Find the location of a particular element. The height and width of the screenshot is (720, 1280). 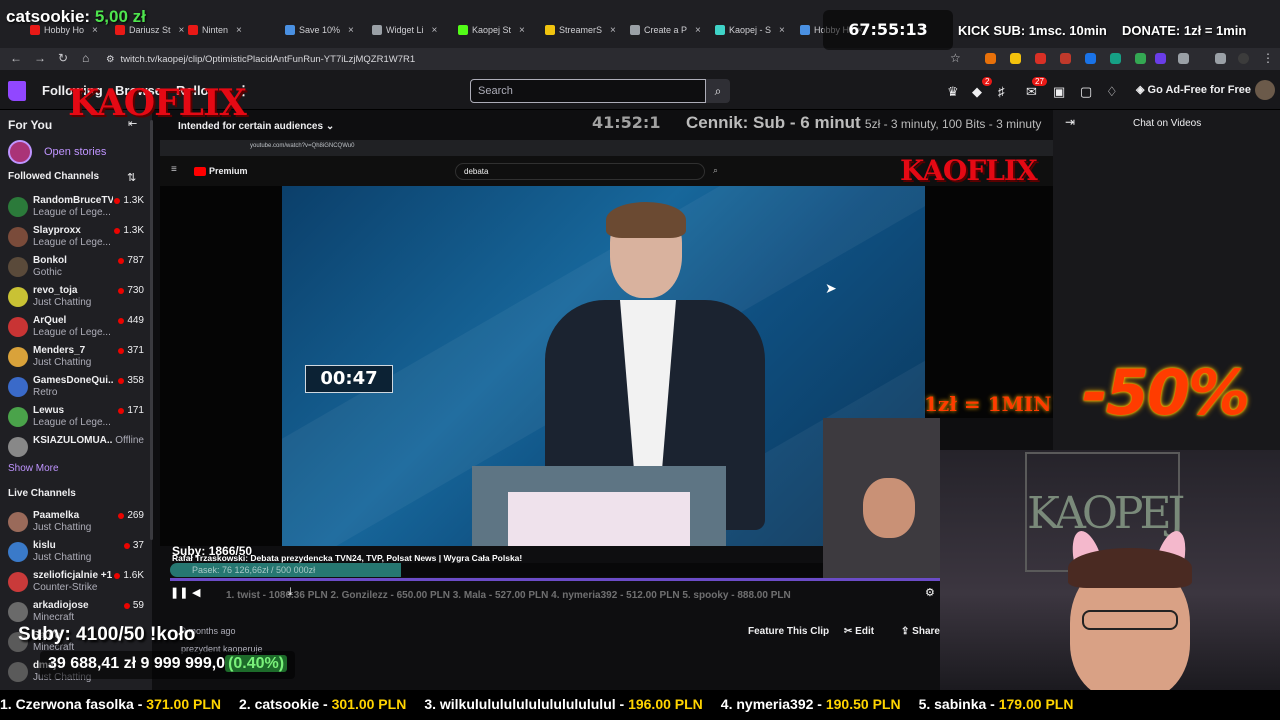

channel-name: arkadiojose is located at coordinates (61, 605).